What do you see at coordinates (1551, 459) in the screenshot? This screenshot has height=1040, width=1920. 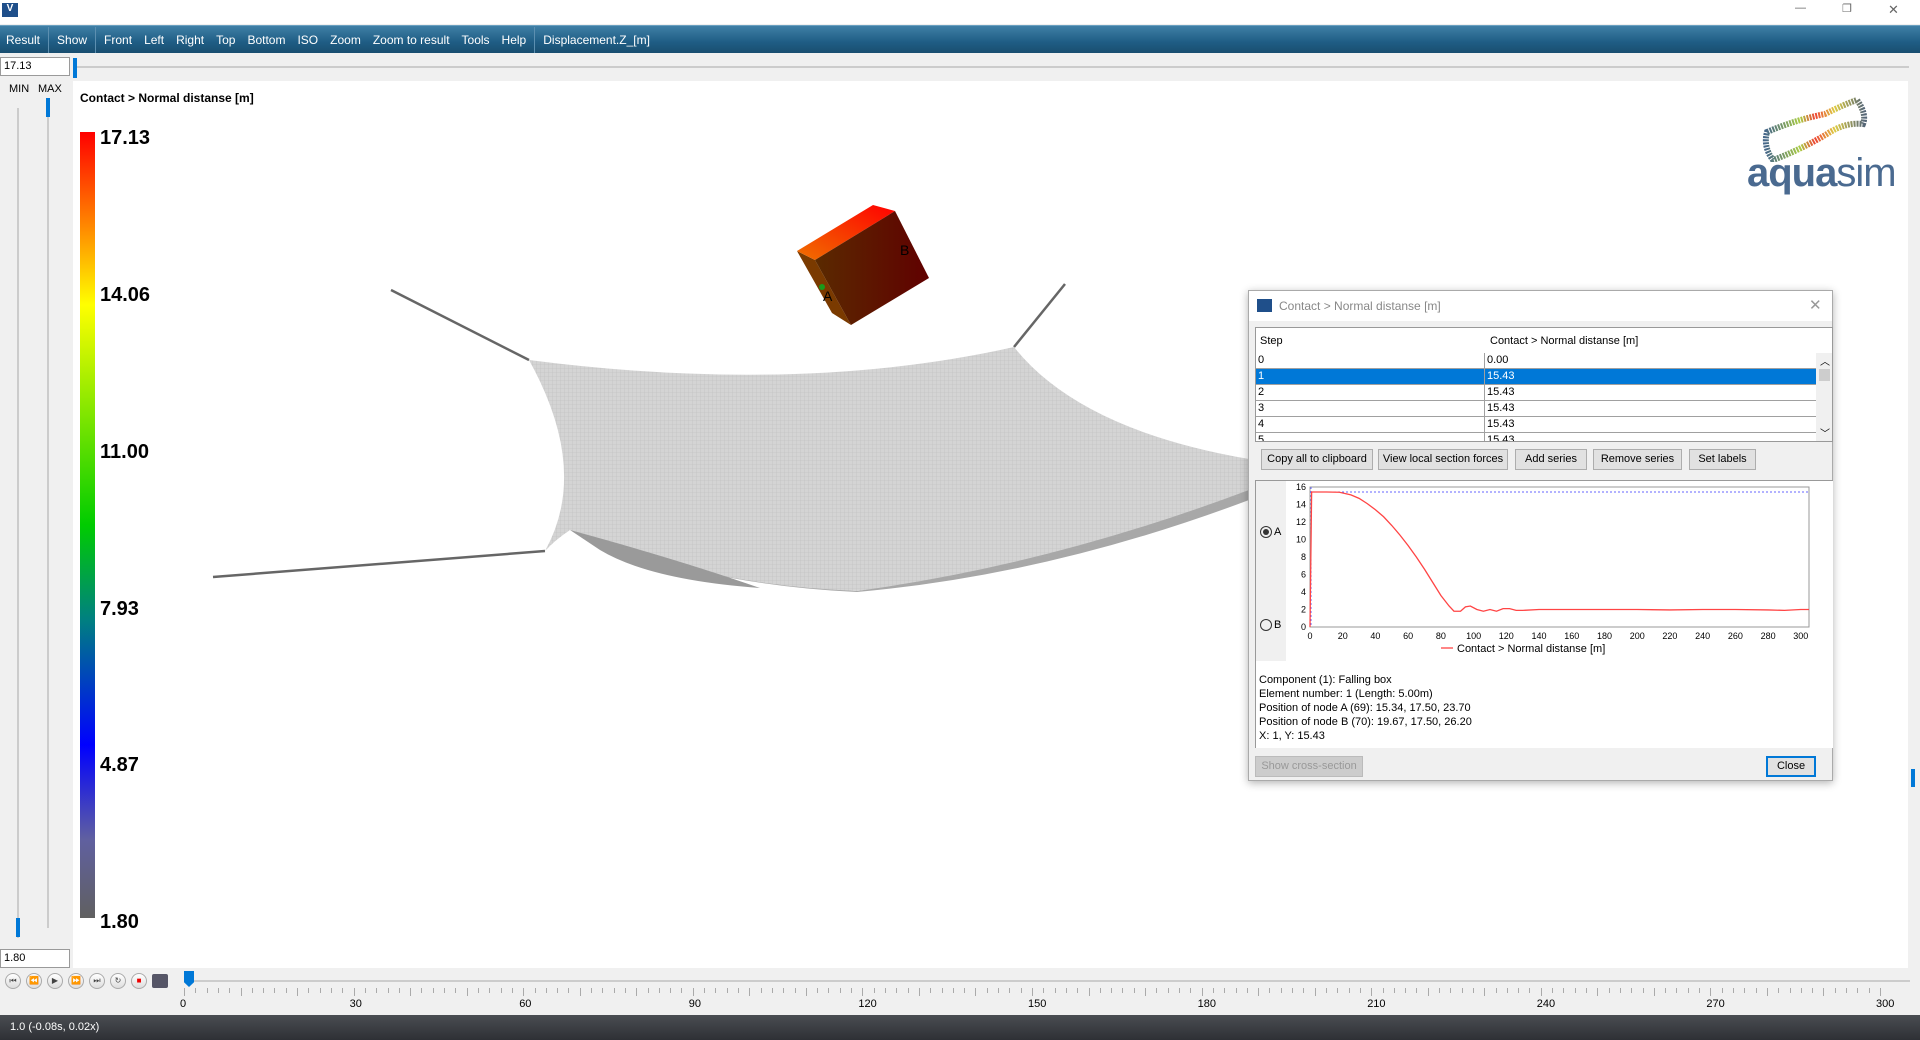 I see `add-series-button: Add series` at bounding box center [1551, 459].